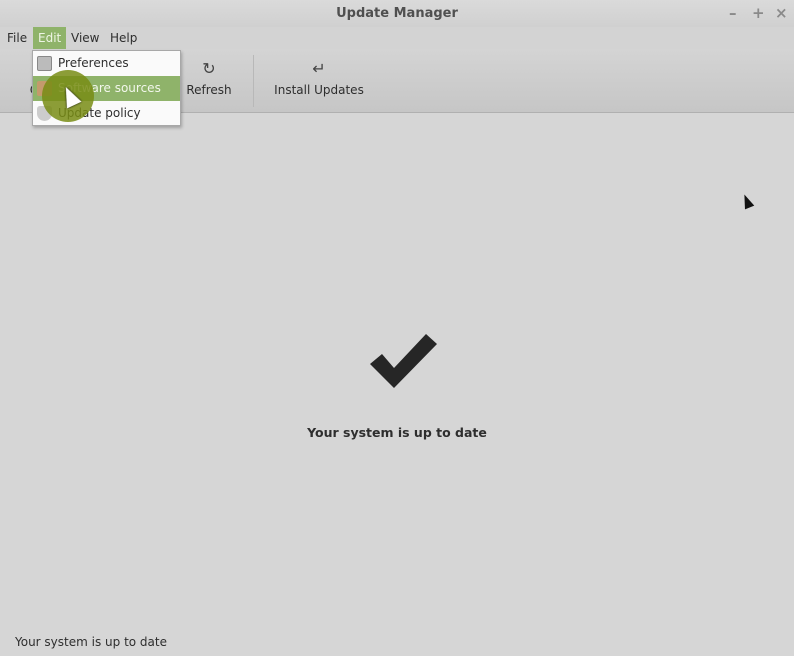 This screenshot has height=656, width=794. What do you see at coordinates (209, 90) in the screenshot?
I see `refresh-label: Refresh` at bounding box center [209, 90].